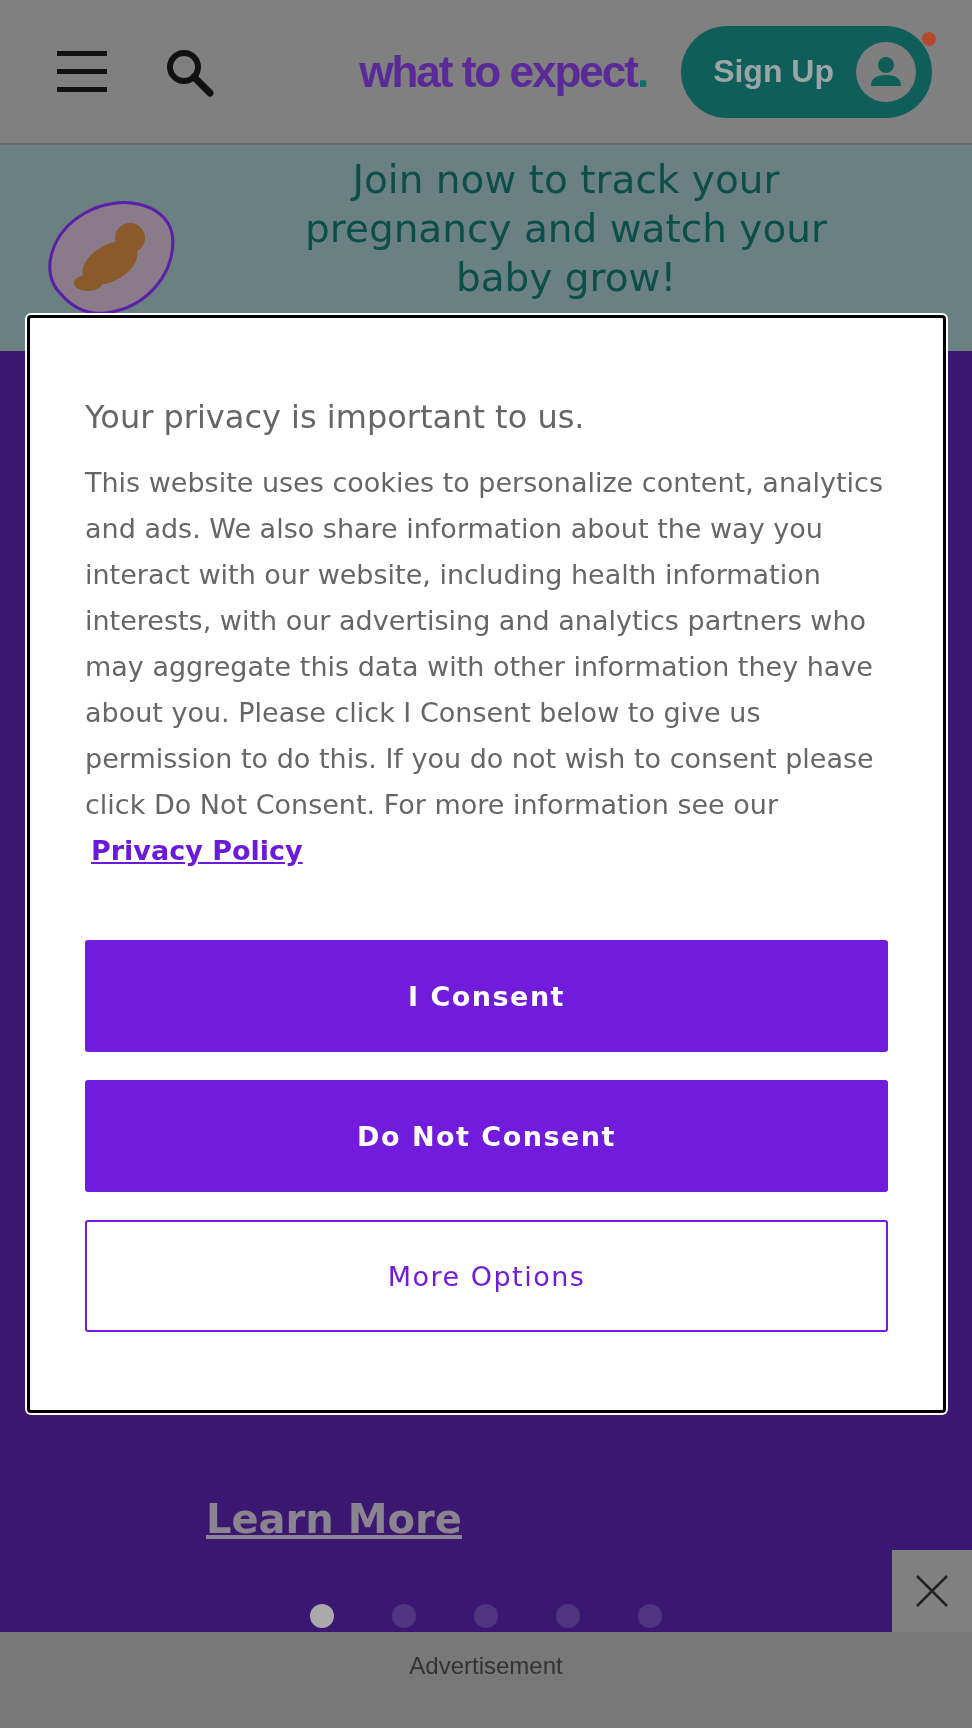  Describe the element at coordinates (486, 1276) in the screenshot. I see `options-button: More Options` at that location.